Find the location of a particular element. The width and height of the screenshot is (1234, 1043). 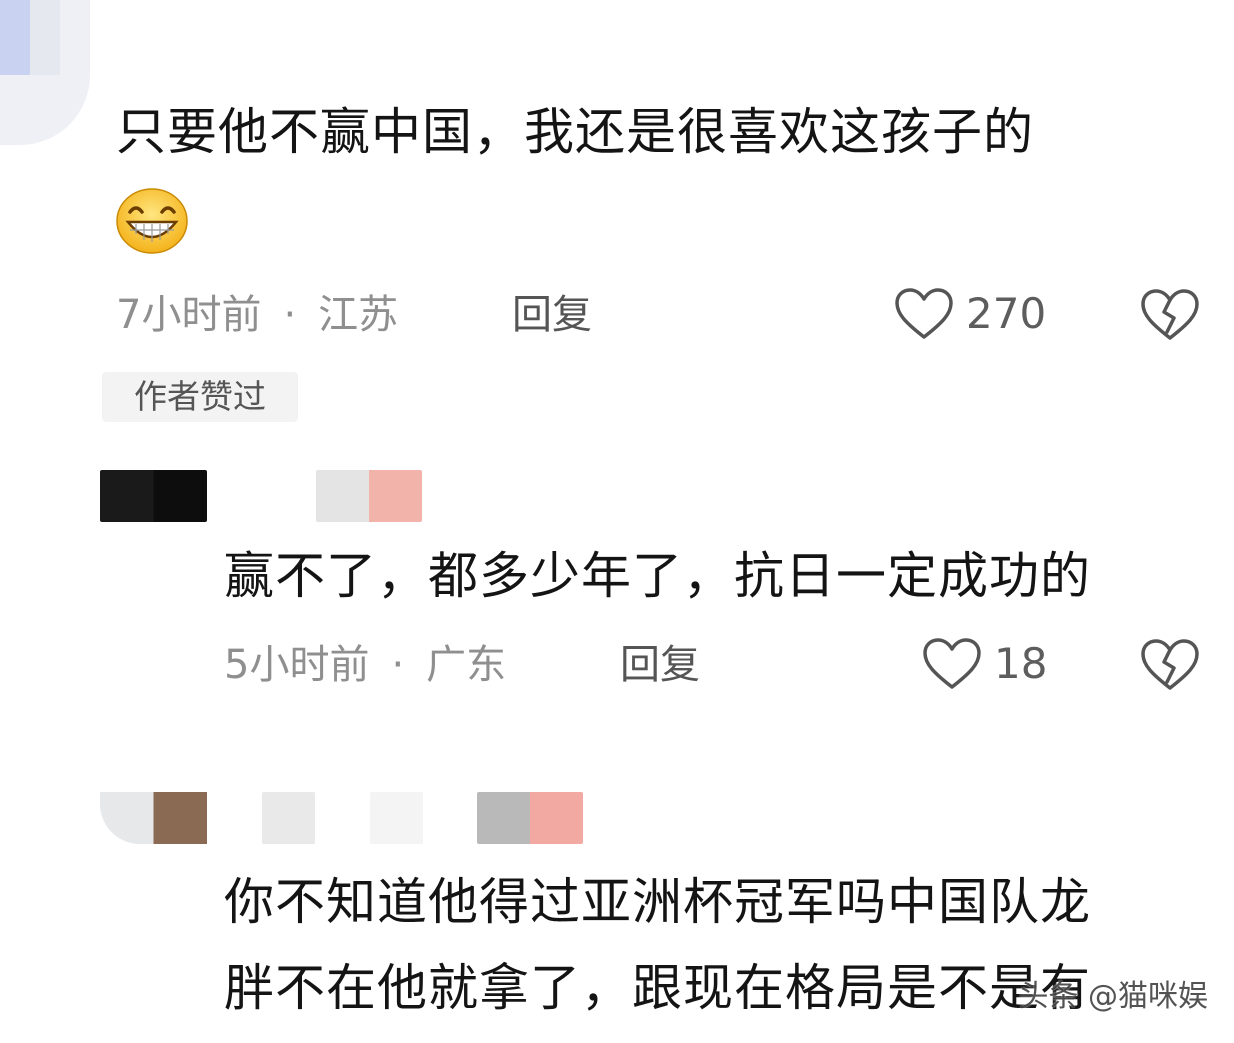

like-count: 18 is located at coordinates (1021, 663).